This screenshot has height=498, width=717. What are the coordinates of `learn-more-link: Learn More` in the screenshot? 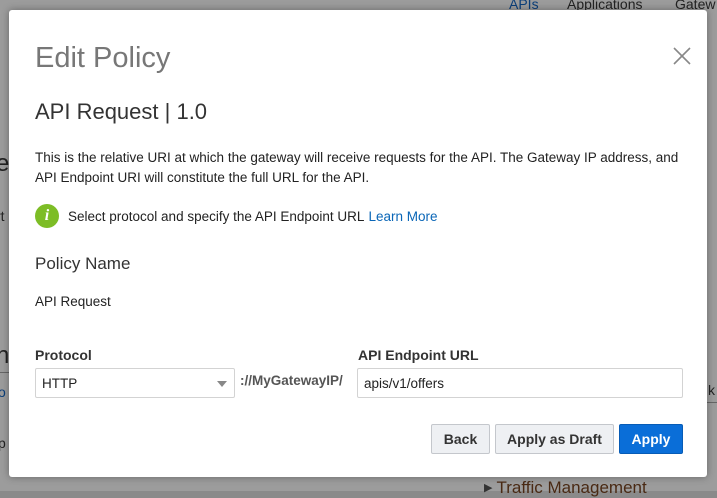 It's located at (402, 216).